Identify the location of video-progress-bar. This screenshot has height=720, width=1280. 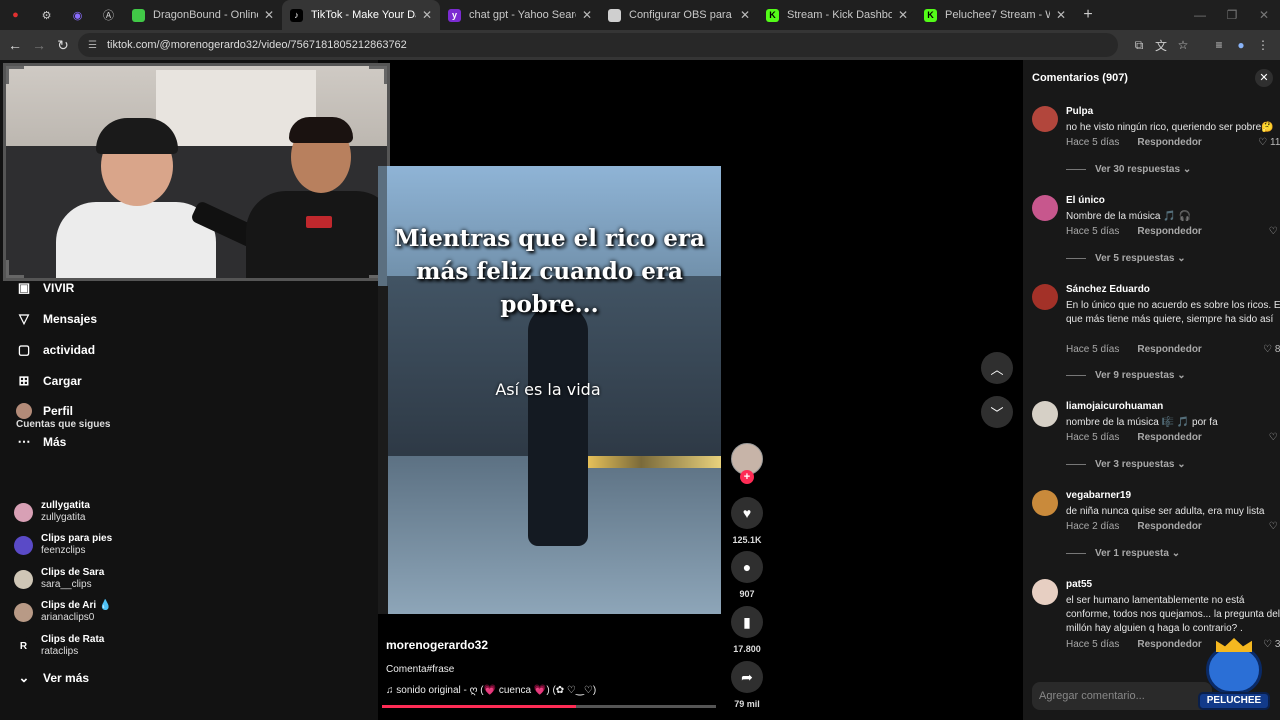
(549, 706).